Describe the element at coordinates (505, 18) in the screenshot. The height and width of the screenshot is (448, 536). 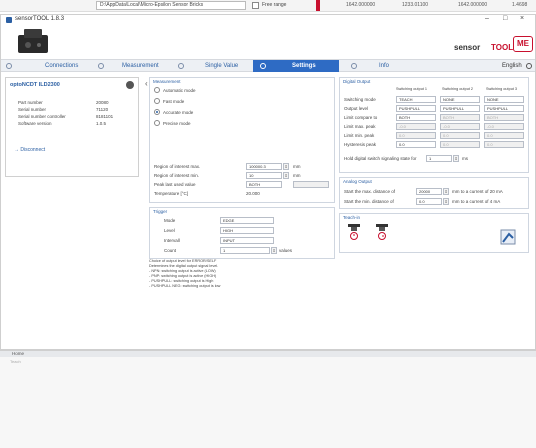
I see `maximize-button: □` at that location.